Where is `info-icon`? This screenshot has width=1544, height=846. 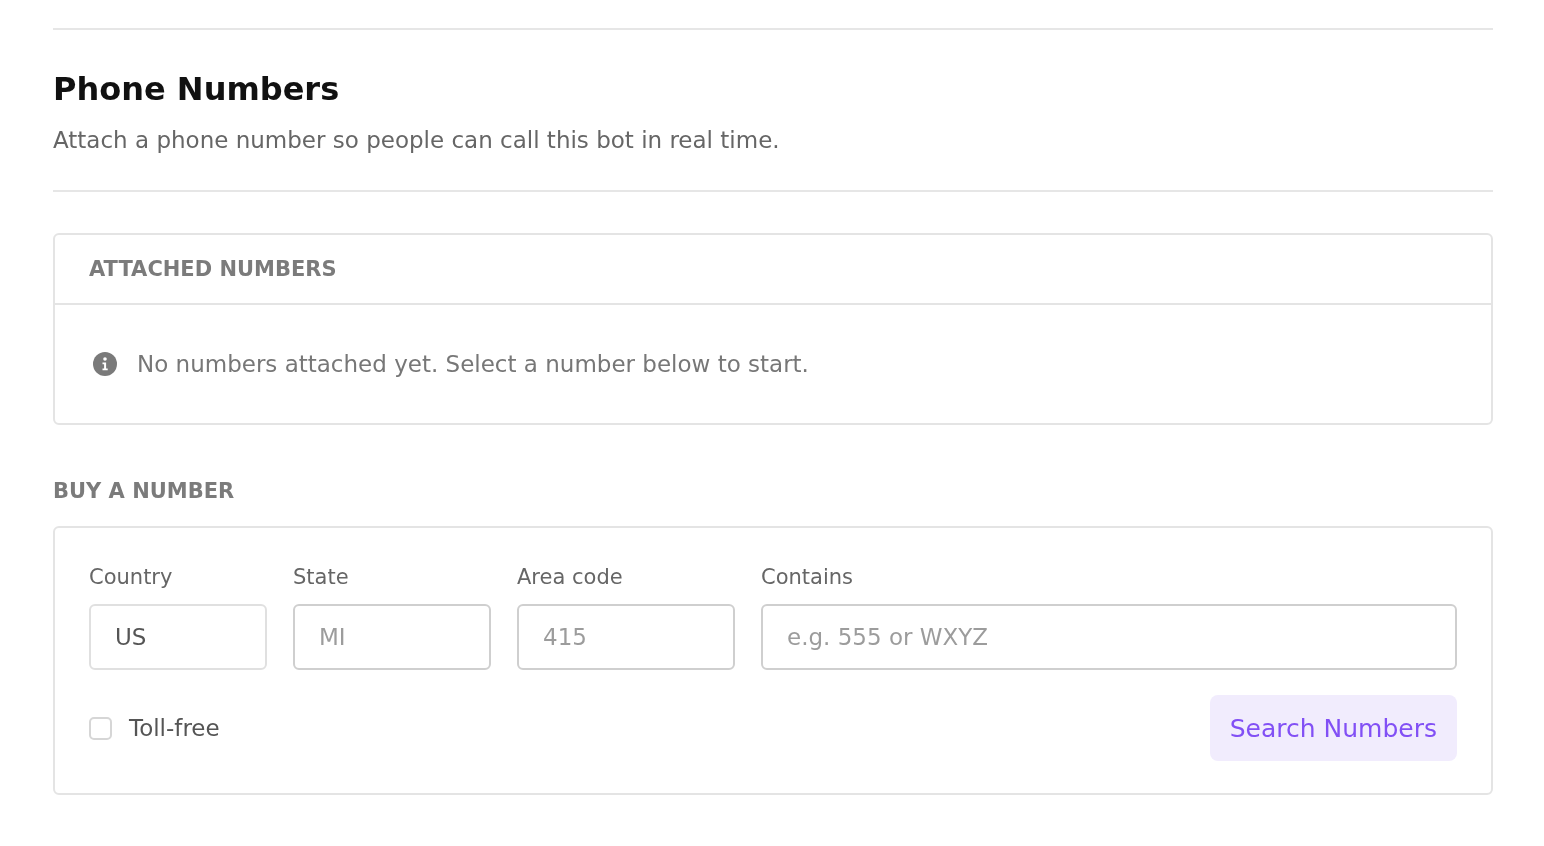 info-icon is located at coordinates (105, 364).